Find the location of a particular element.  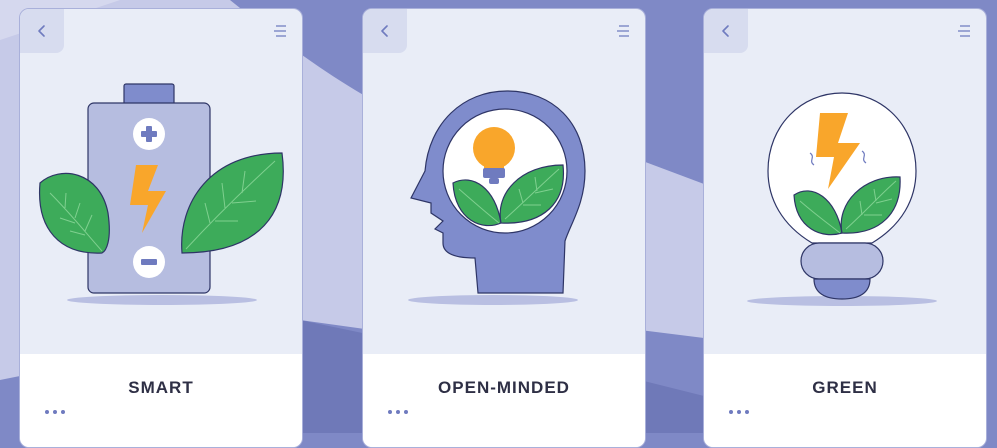

card-footer: SMART is located at coordinates (161, 400).